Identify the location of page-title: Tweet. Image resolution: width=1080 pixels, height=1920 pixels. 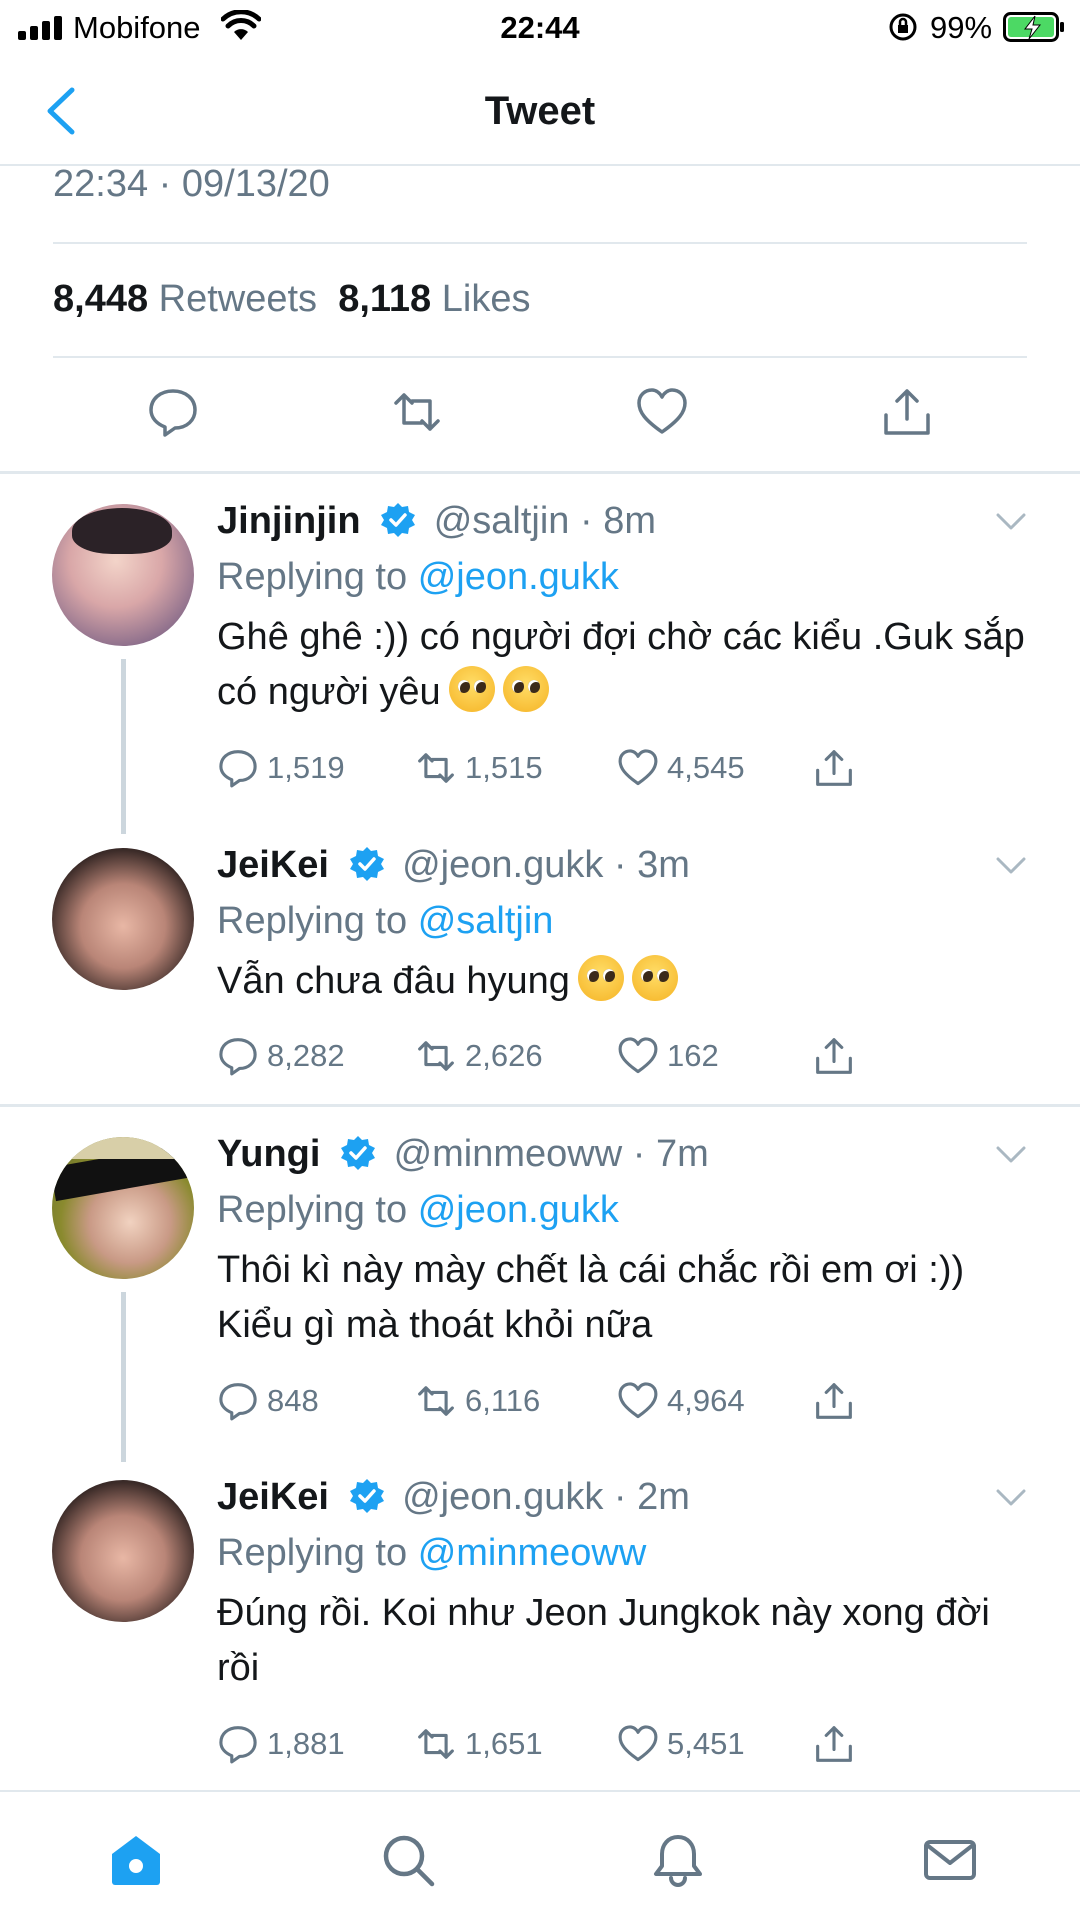
(540, 111).